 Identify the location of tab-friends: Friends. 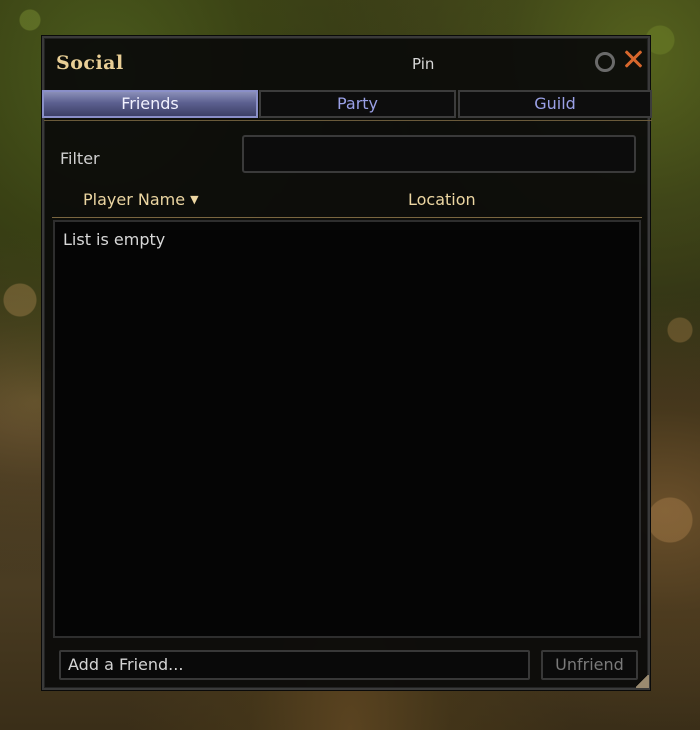
(150, 104).